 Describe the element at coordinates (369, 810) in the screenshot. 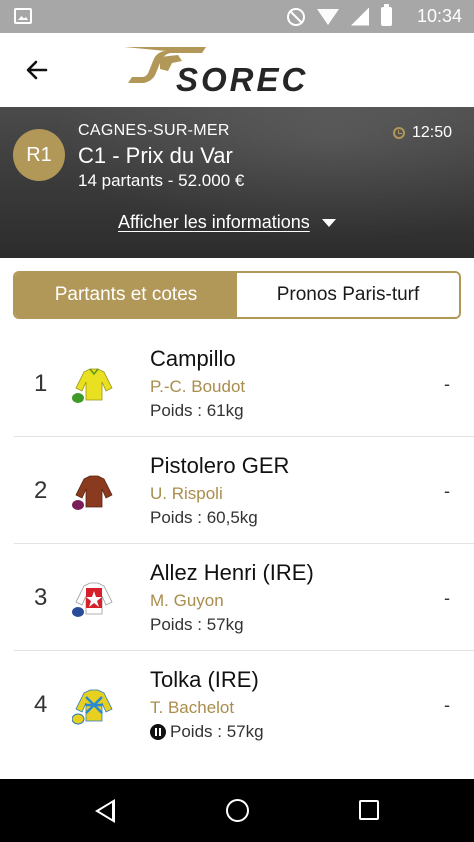

I see `nav-recents-icon` at that location.